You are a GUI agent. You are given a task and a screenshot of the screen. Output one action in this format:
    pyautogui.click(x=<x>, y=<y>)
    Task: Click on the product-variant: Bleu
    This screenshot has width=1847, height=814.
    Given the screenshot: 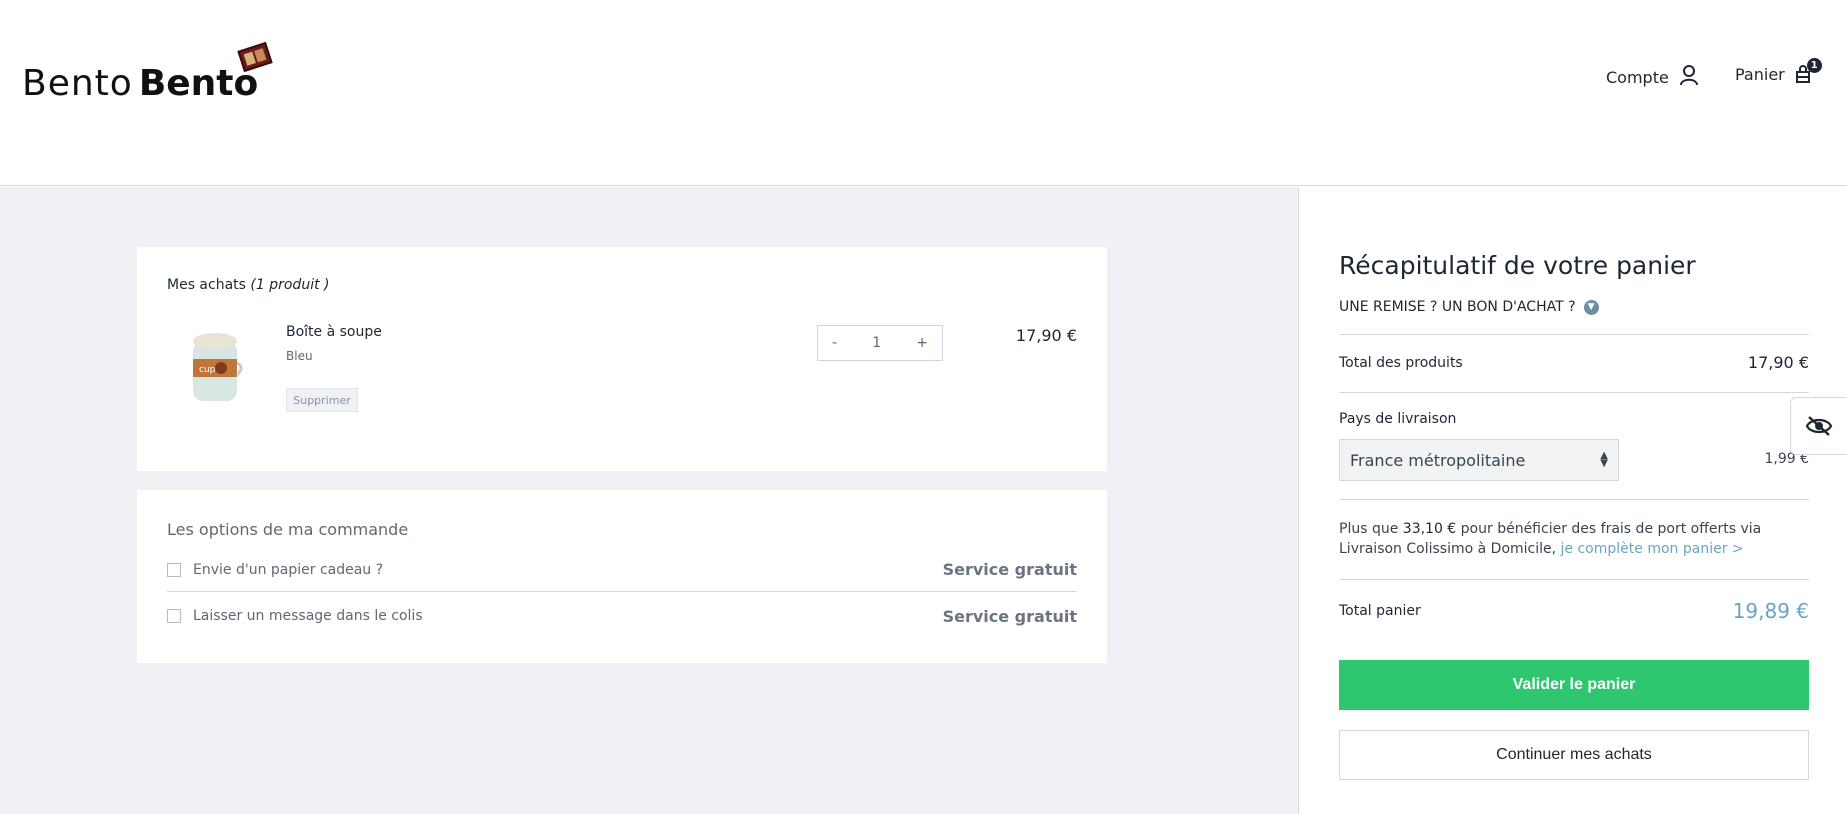 What is the action you would take?
    pyautogui.click(x=299, y=356)
    